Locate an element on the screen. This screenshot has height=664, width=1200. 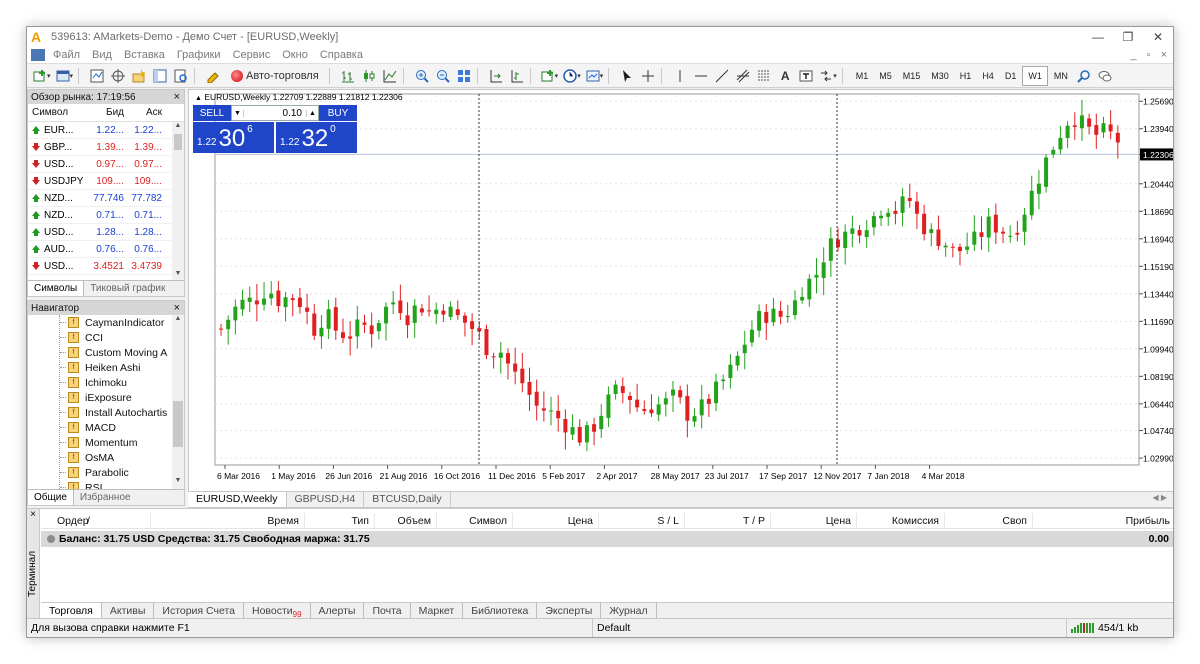
tab-common: Общие is located at coordinates (51, 497).